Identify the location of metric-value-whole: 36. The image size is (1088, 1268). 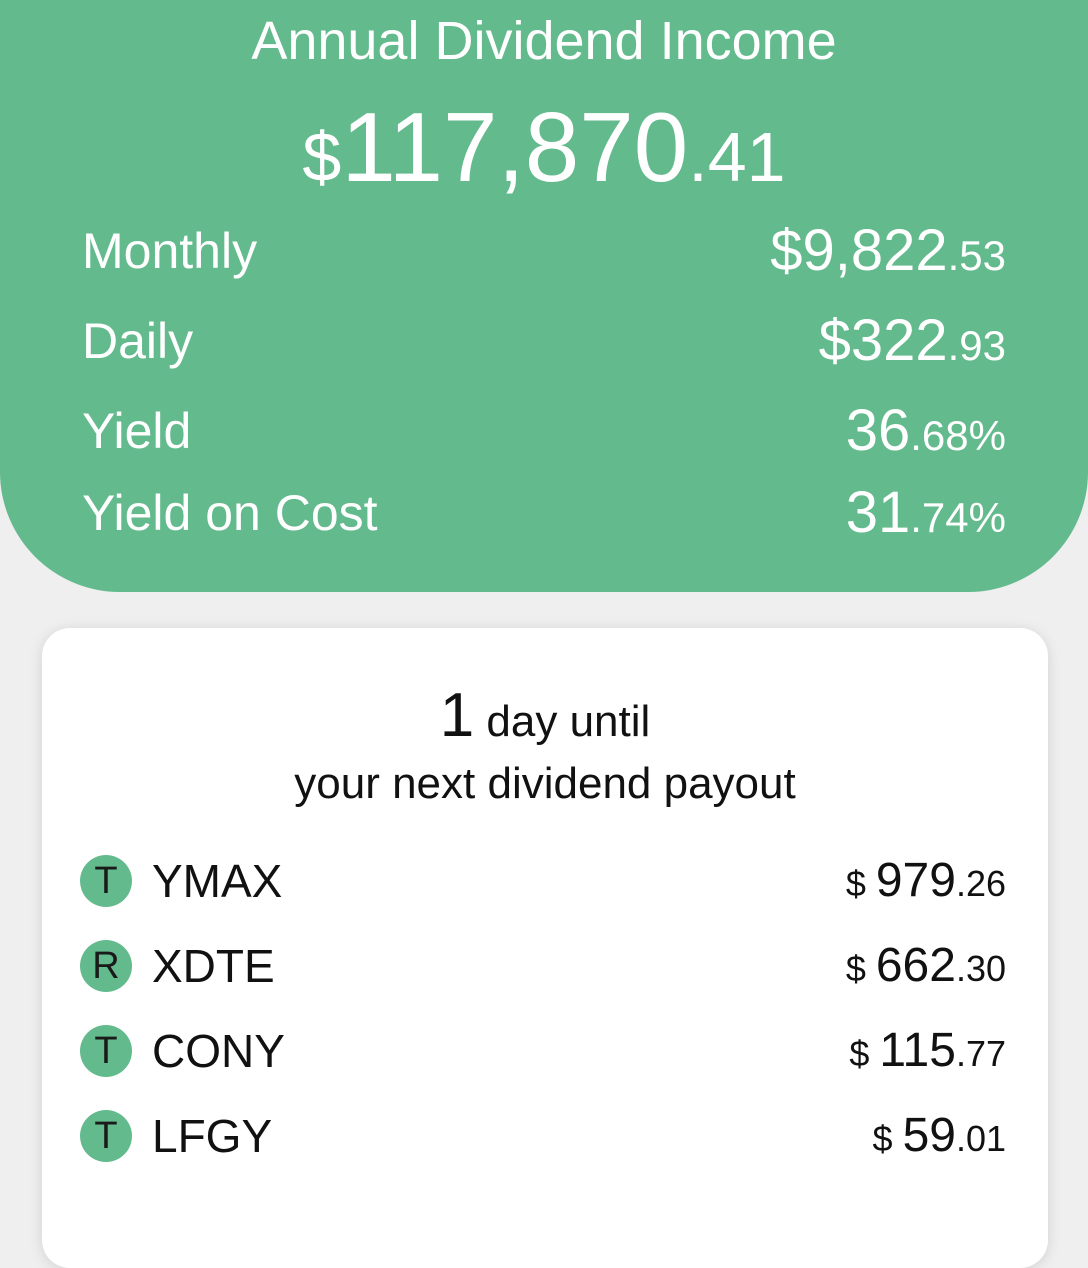
(878, 430).